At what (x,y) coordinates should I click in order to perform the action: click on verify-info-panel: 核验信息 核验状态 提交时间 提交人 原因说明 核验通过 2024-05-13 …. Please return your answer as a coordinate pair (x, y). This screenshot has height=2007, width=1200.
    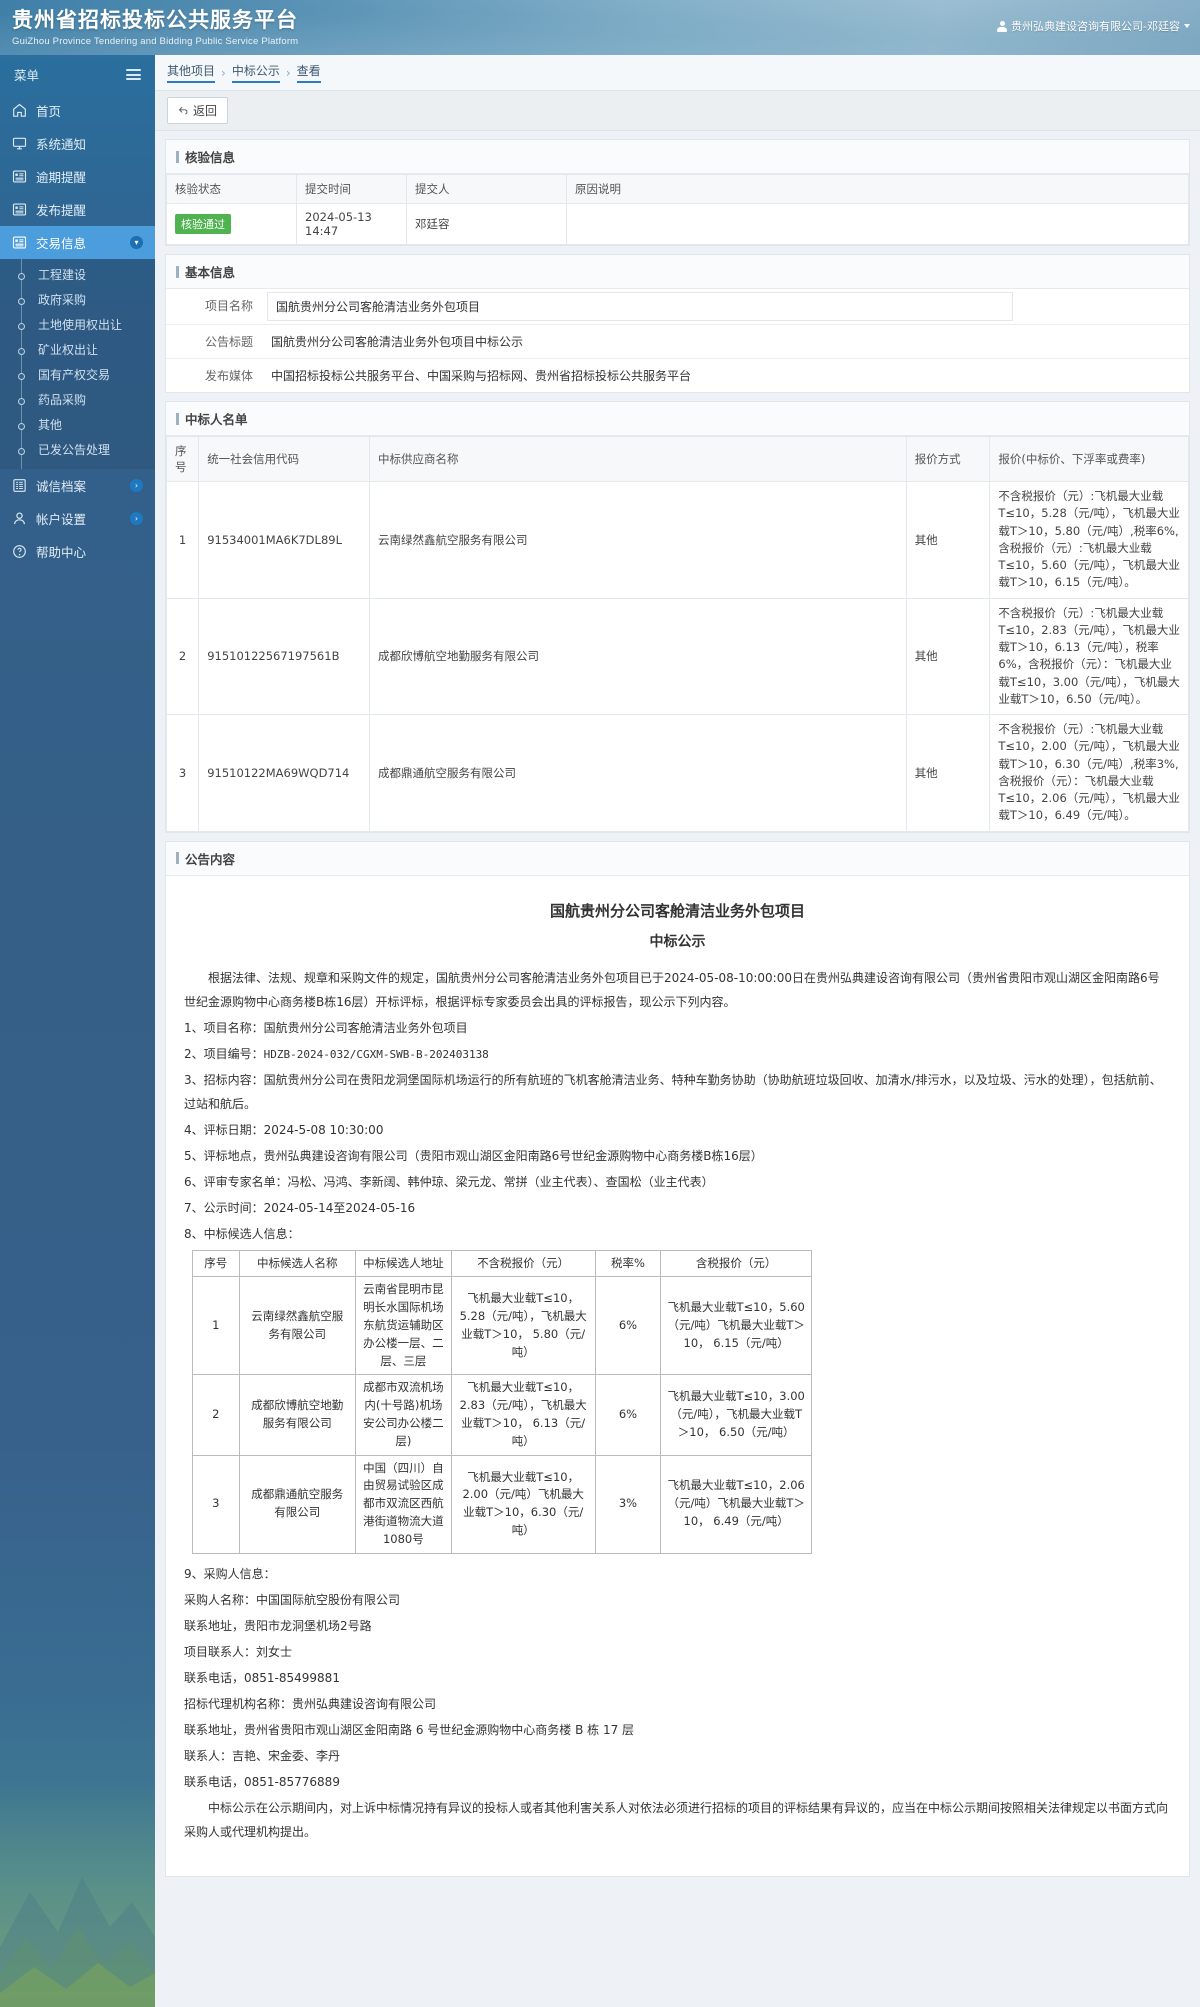
    Looking at the image, I should click on (677, 192).